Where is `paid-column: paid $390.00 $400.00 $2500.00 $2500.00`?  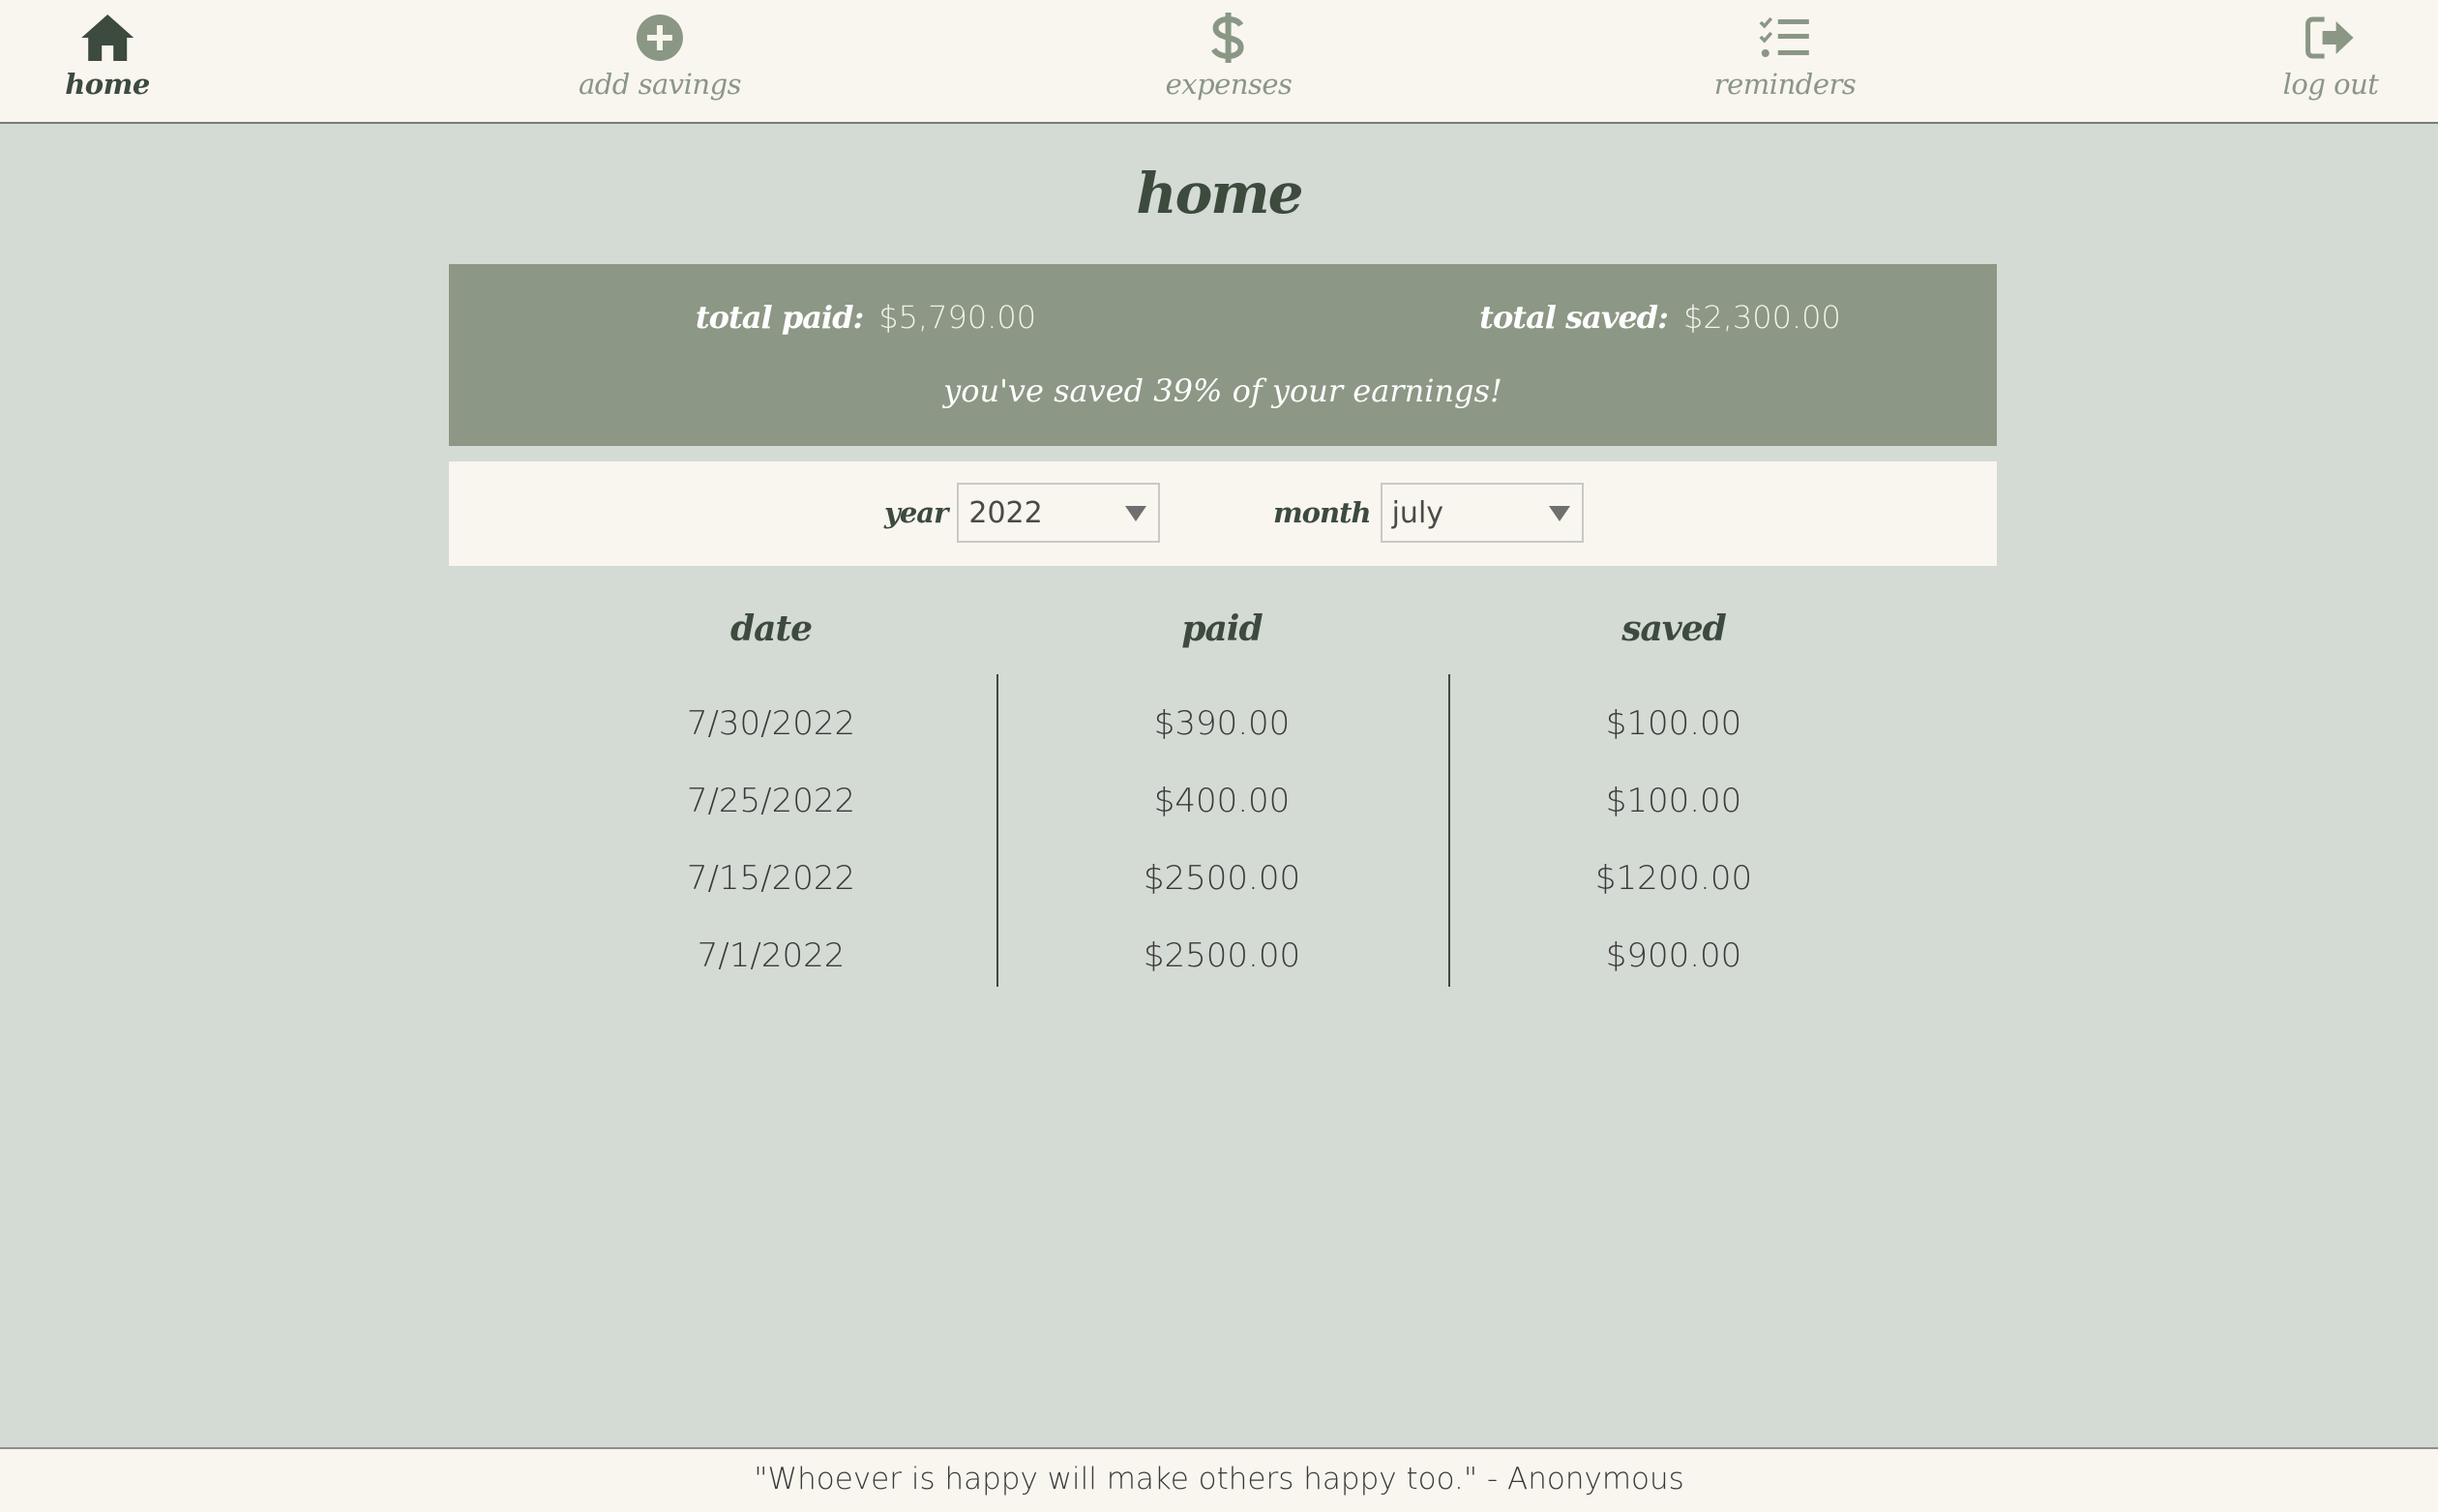
paid-column: paid $390.00 $400.00 $2500.00 $2500.00 is located at coordinates (1221, 795).